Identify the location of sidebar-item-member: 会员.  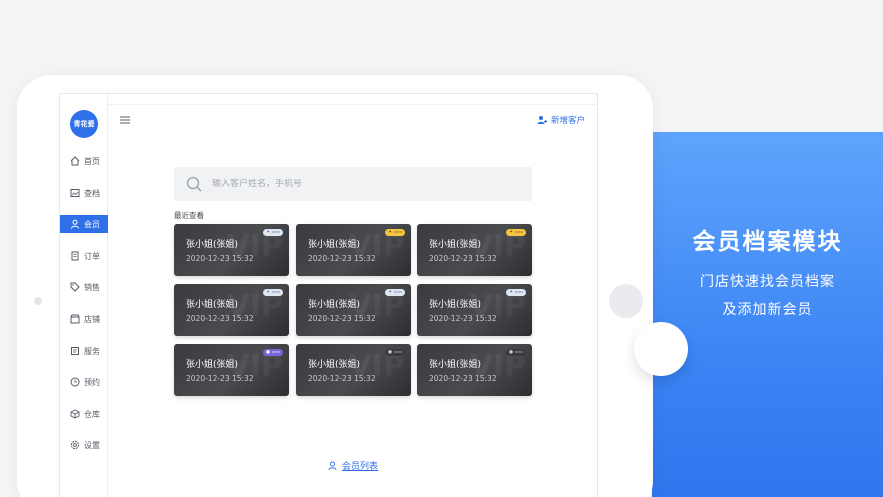
(84, 224).